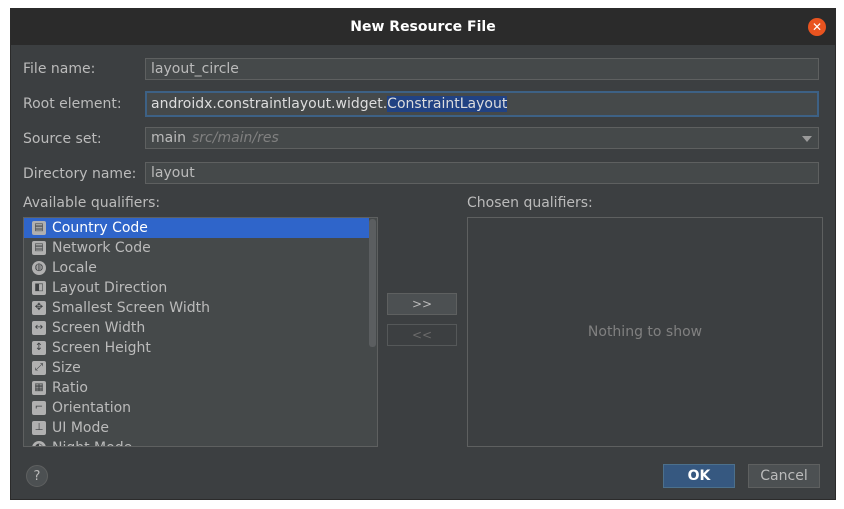  I want to click on file-name-value: layout_circle, so click(195, 69).